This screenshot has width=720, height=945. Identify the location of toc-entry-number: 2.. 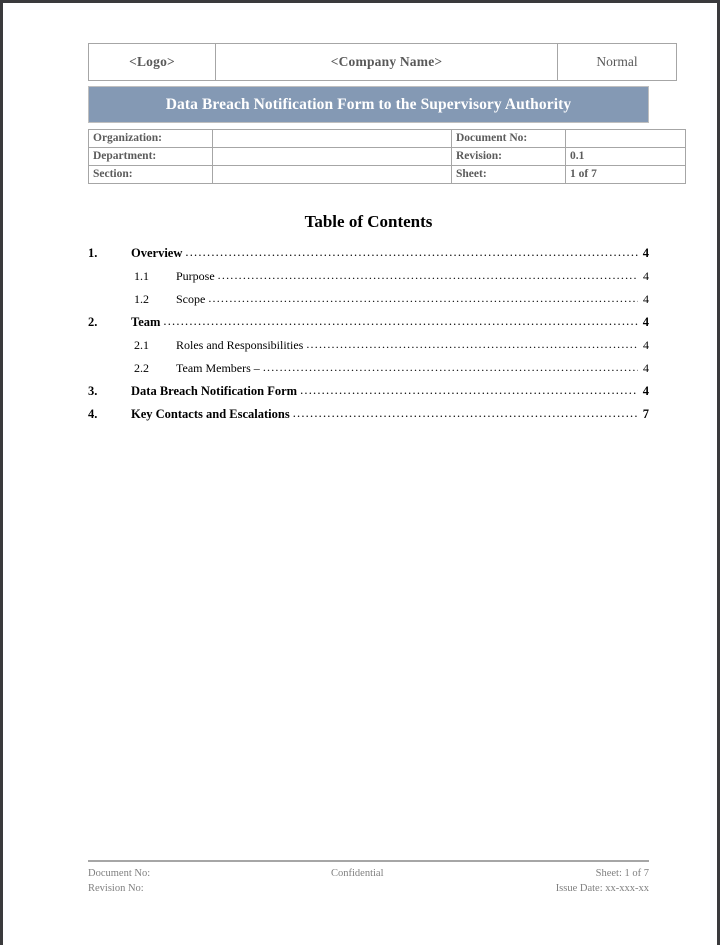
(93, 322).